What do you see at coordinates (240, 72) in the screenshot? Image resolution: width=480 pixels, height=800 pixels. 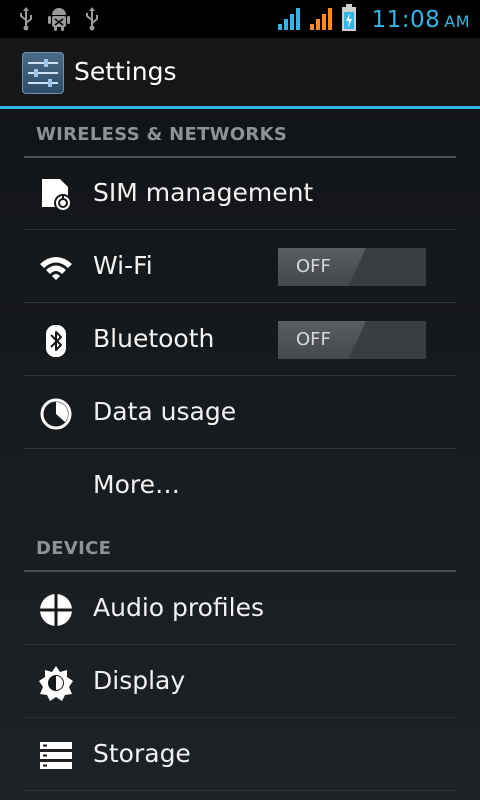 I see `action-bar: Settings` at bounding box center [240, 72].